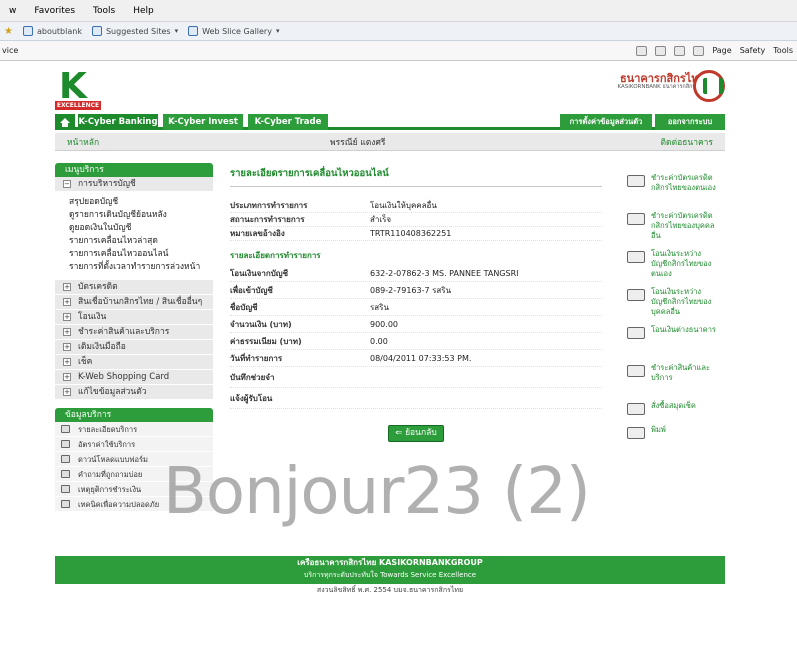  What do you see at coordinates (134, 347) in the screenshot?
I see `sidebar-section-mobile-topup: + เติมเงินมือถือ` at bounding box center [134, 347].